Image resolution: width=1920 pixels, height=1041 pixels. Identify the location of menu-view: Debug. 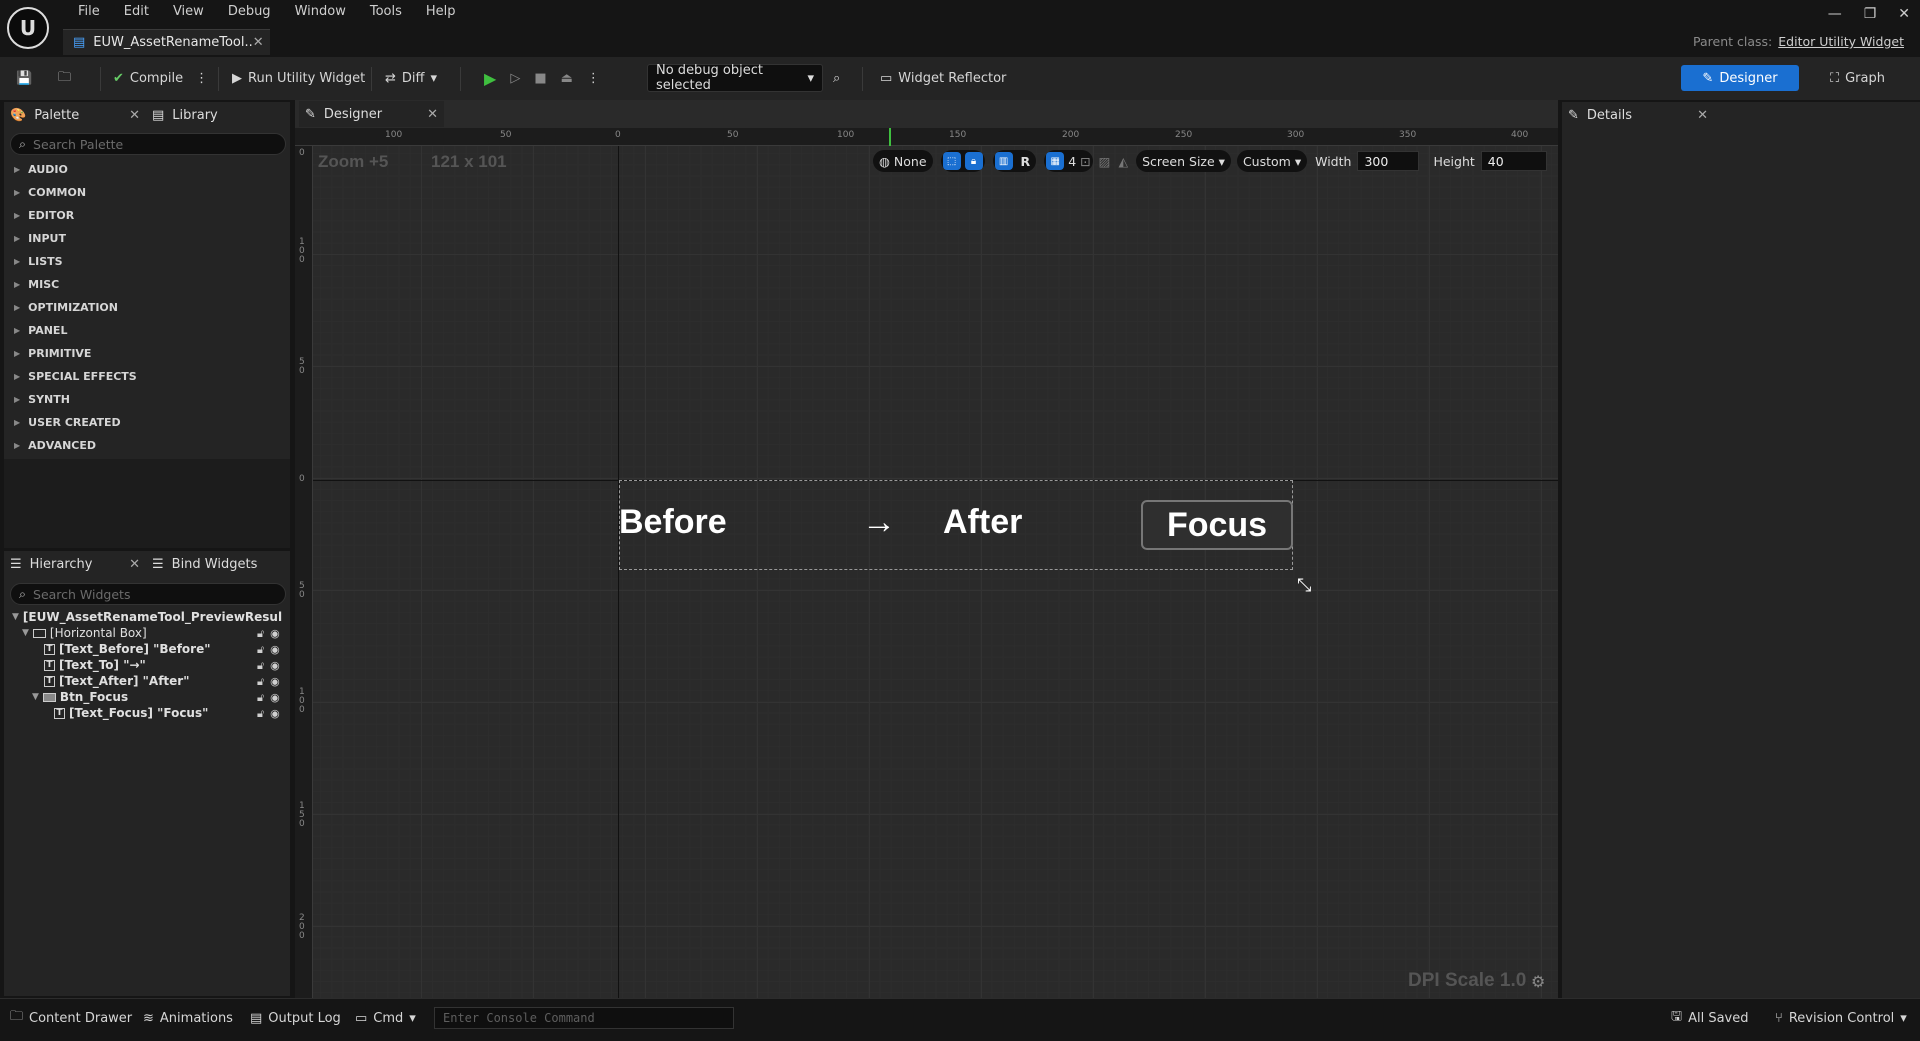
(249, 12).